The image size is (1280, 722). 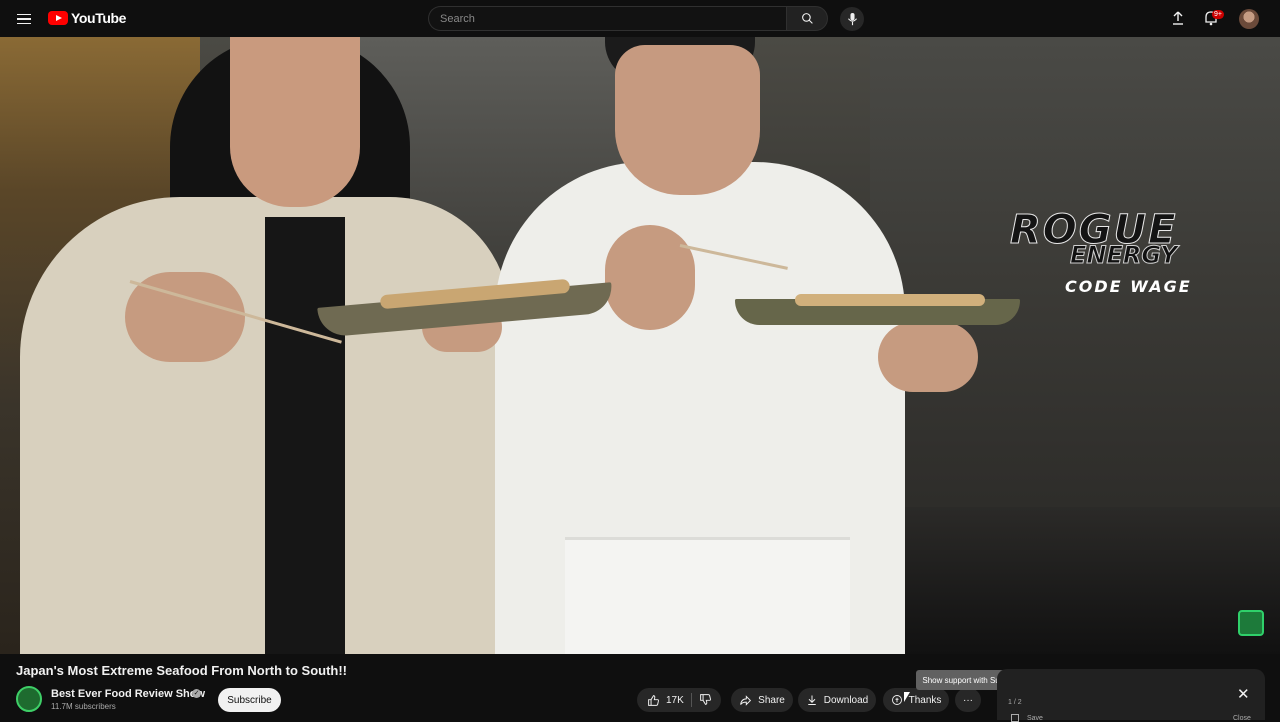 I want to click on voice-search-button, so click(x=852, y=19).